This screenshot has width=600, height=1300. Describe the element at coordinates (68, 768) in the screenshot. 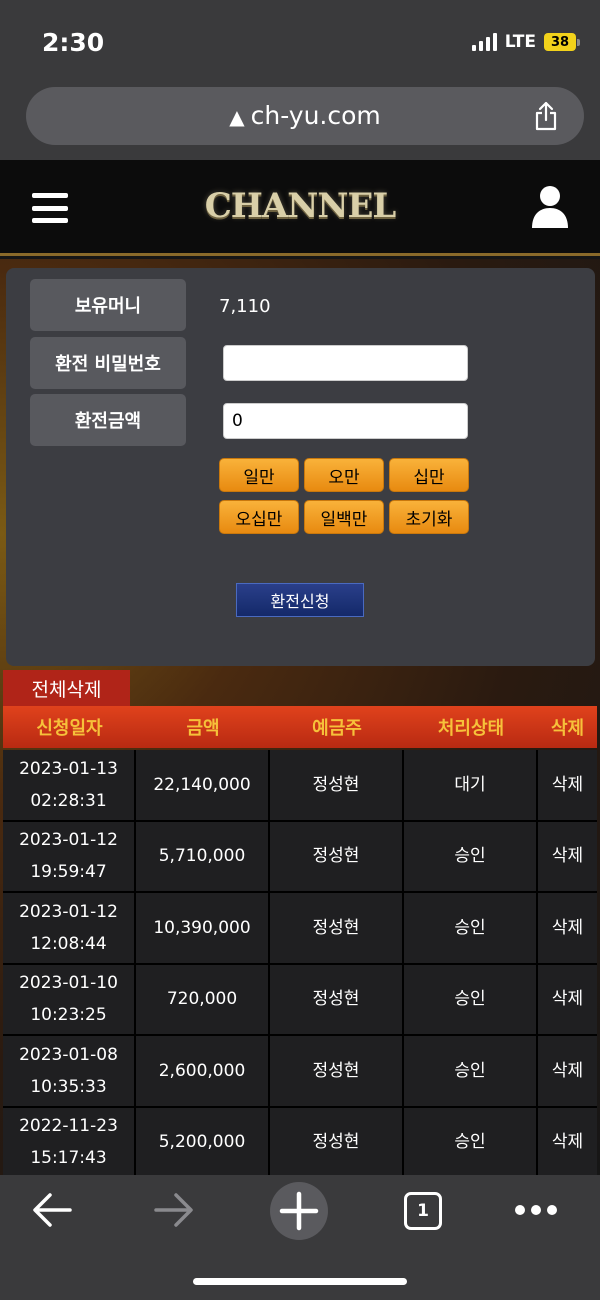

I see `date-text: 2023-01-13` at that location.